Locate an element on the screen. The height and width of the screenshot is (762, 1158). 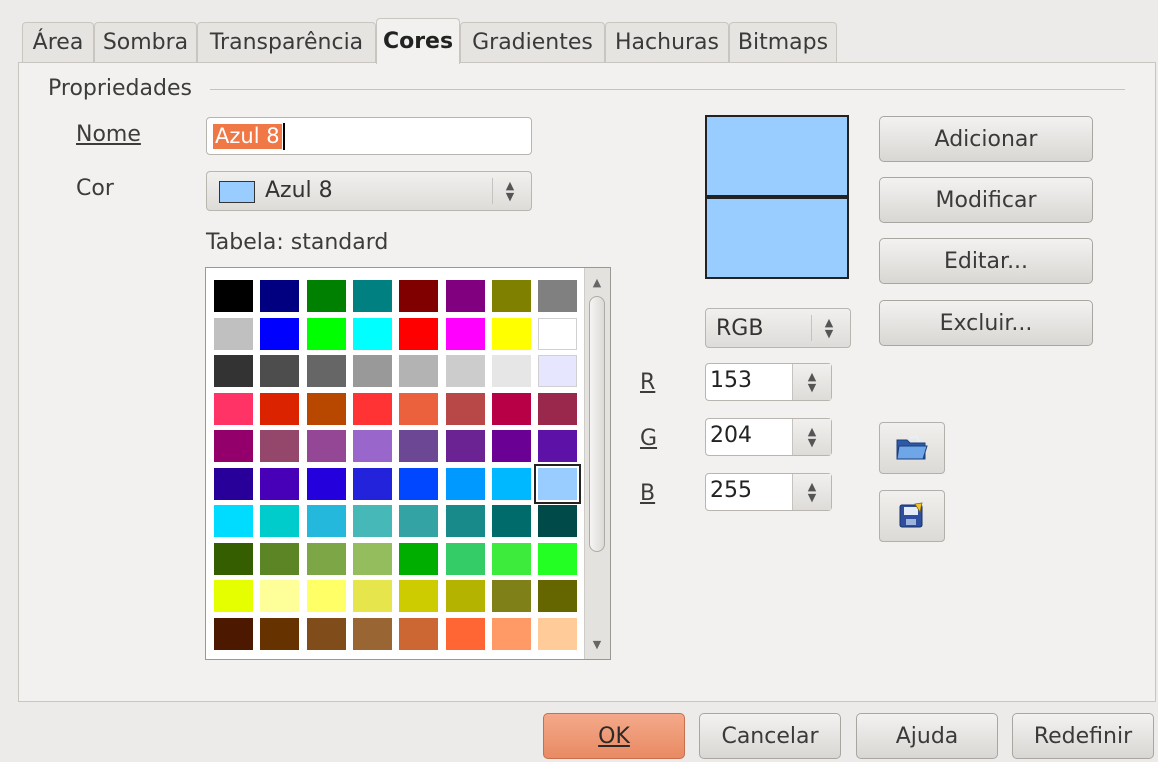
ok-button: OK is located at coordinates (614, 736).